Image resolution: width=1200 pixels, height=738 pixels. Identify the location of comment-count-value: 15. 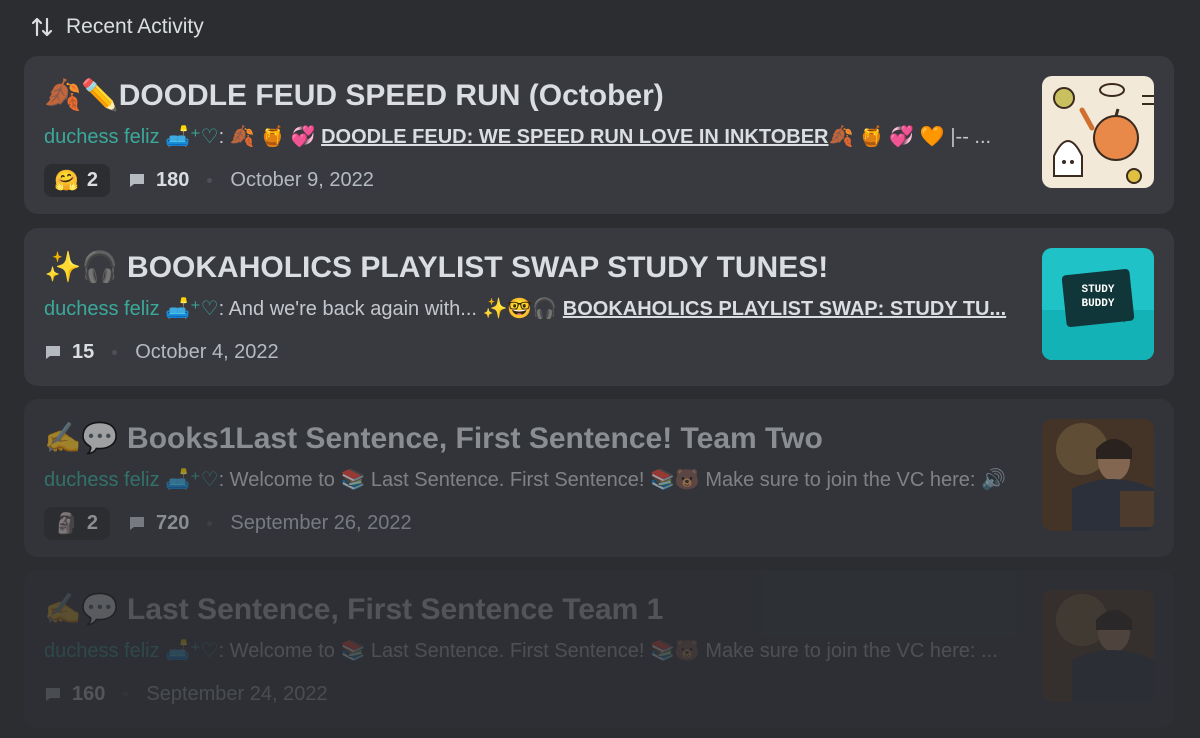
(83, 351).